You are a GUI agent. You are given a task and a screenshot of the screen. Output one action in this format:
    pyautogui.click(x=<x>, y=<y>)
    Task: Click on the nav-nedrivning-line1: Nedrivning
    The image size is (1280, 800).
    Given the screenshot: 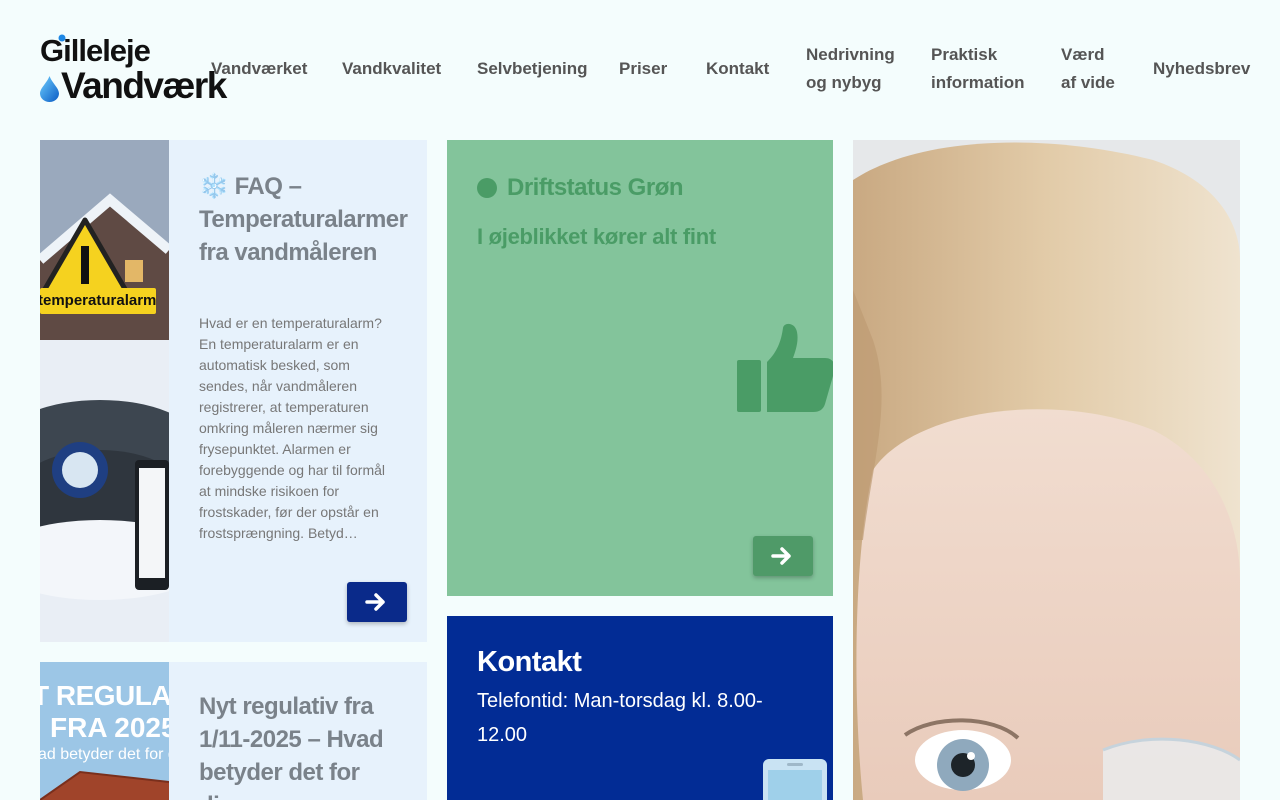 What is the action you would take?
    pyautogui.click(x=850, y=54)
    